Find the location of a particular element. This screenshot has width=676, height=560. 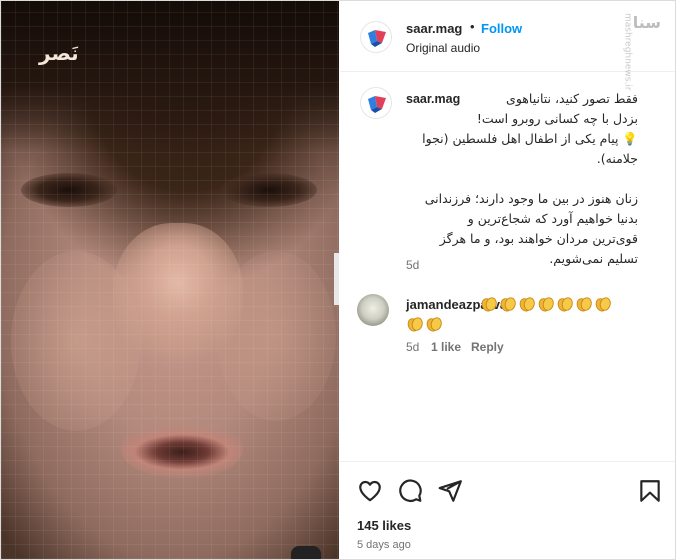

comment-text is located at coordinates (523, 312).